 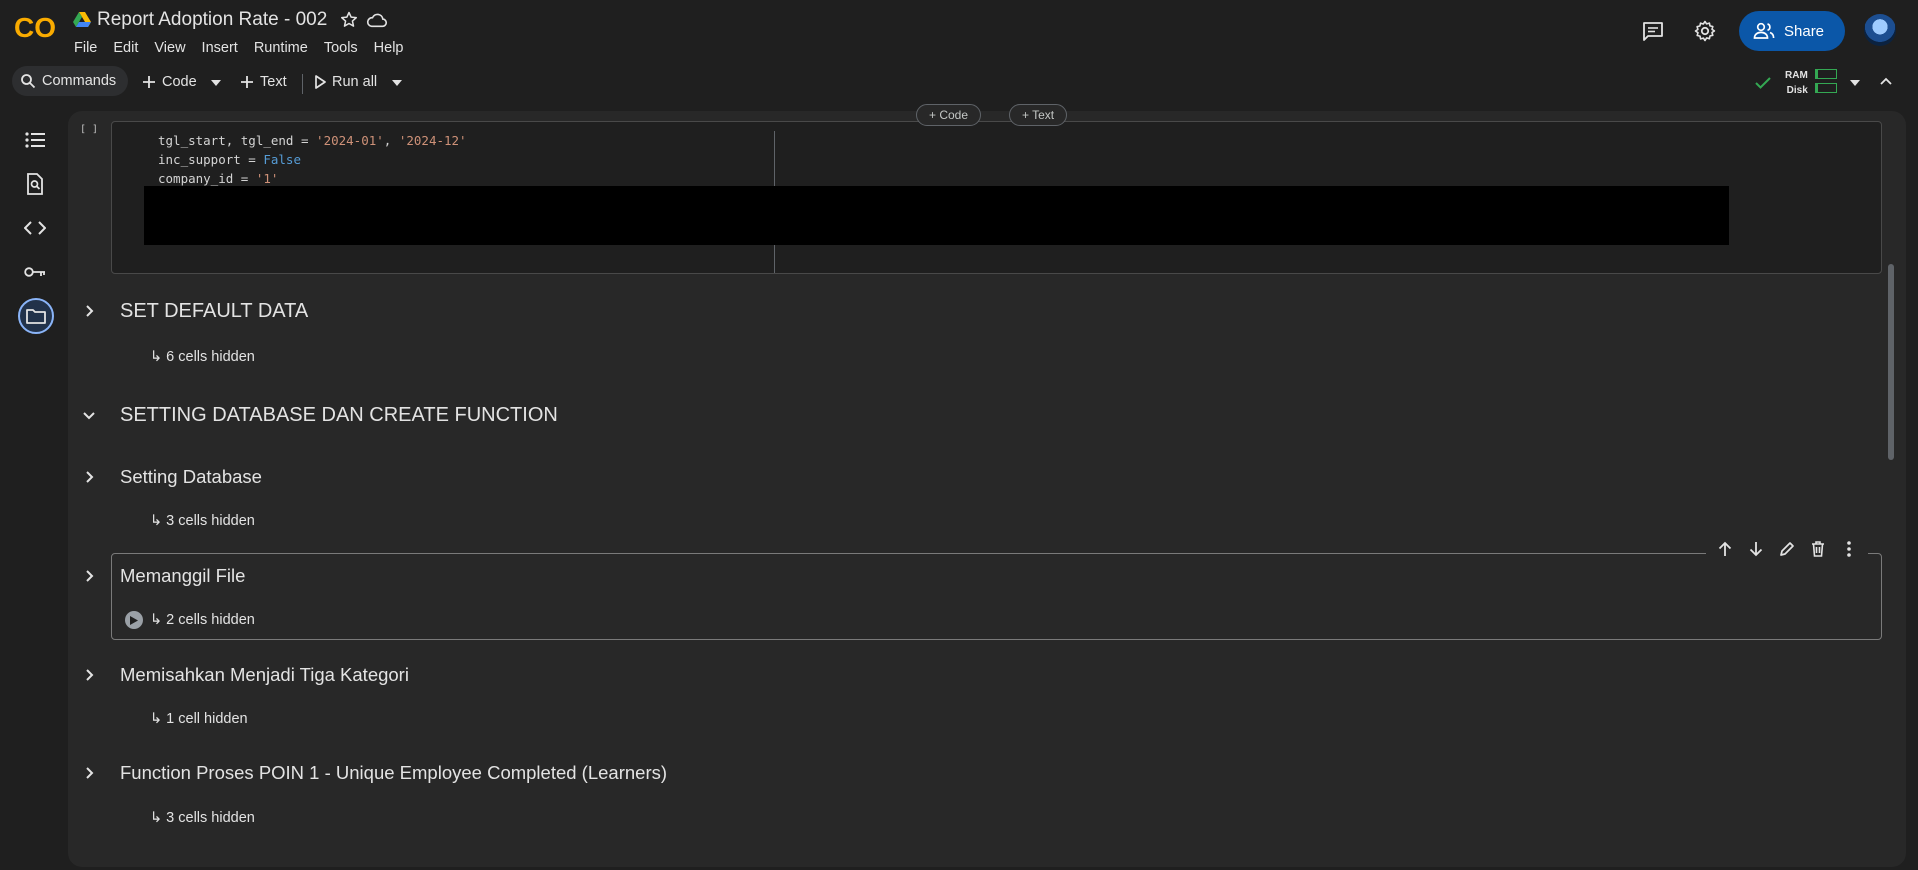 I want to click on hidden-cells-note: ↳ 6 cells hidden, so click(x=202, y=357).